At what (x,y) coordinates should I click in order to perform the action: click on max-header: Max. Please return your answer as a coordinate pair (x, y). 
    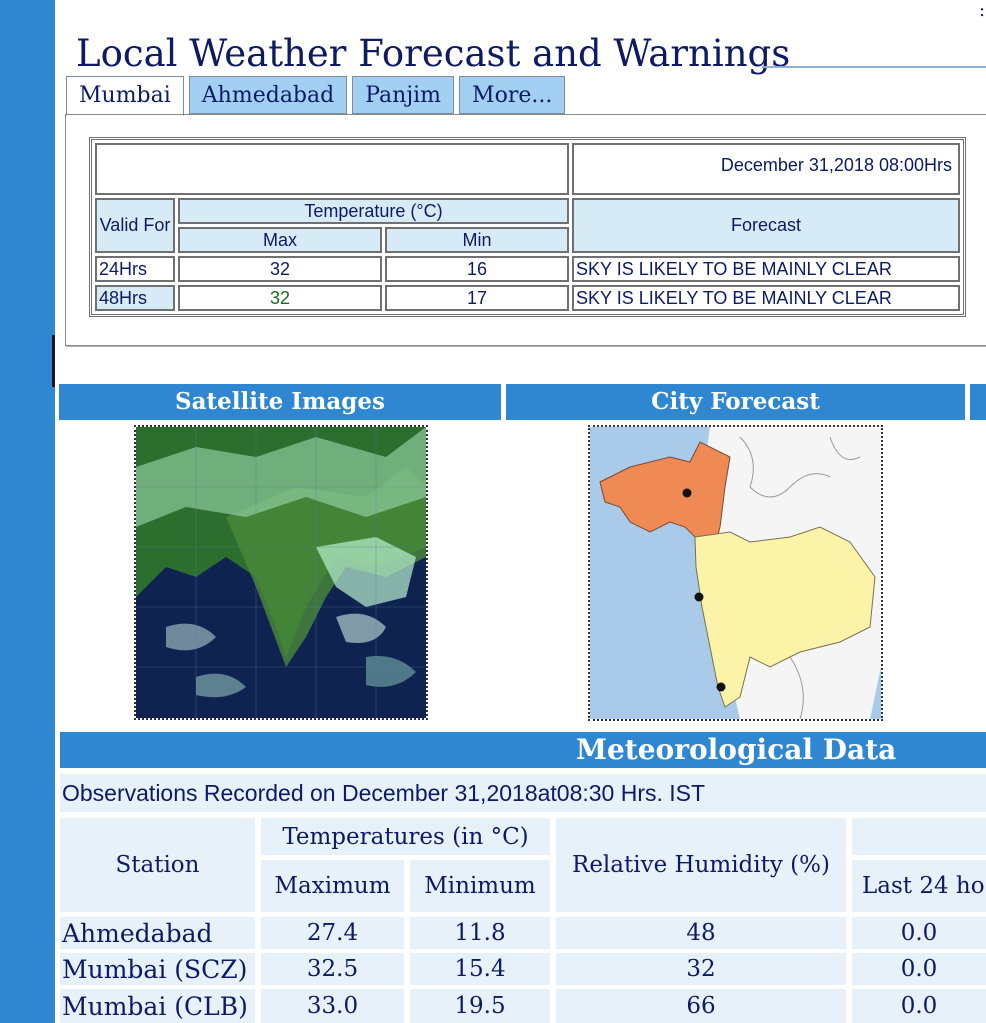
    Looking at the image, I should click on (280, 240).